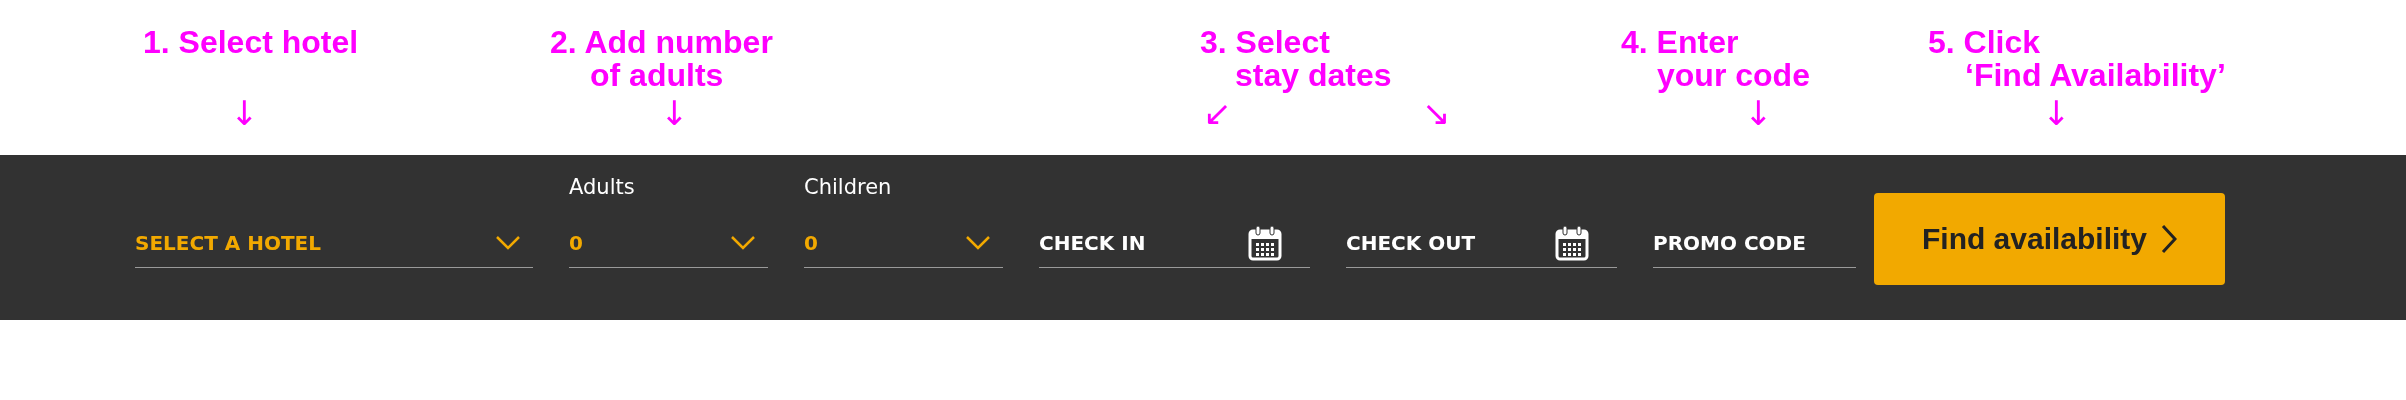 This screenshot has width=2406, height=400. Describe the element at coordinates (848, 187) in the screenshot. I see `field-label: Children` at that location.